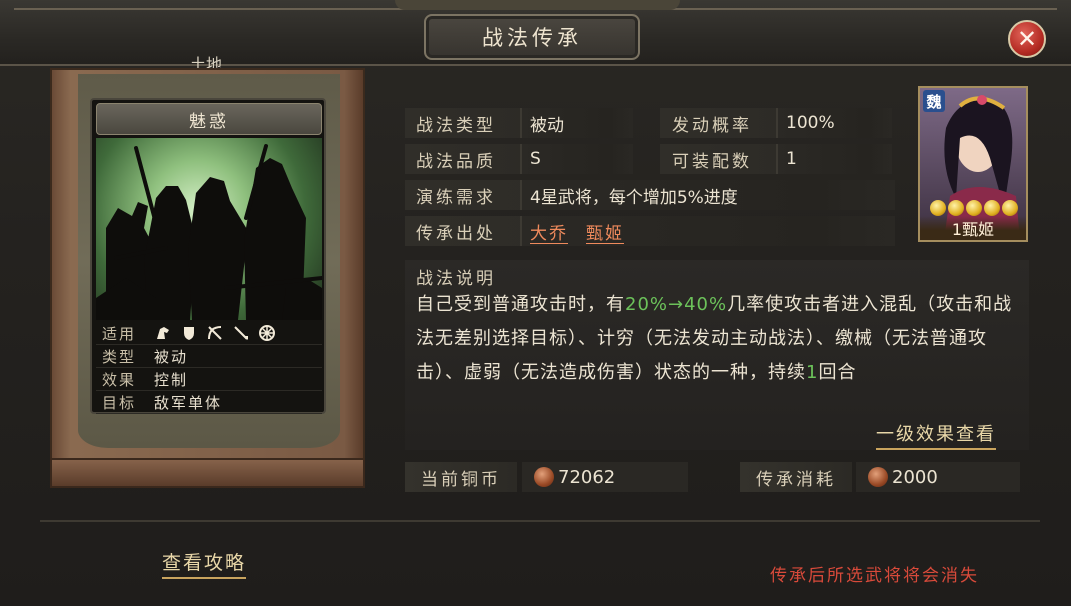 The width and height of the screenshot is (1071, 606). Describe the element at coordinates (189, 333) in the screenshot. I see `shield-icon` at that location.